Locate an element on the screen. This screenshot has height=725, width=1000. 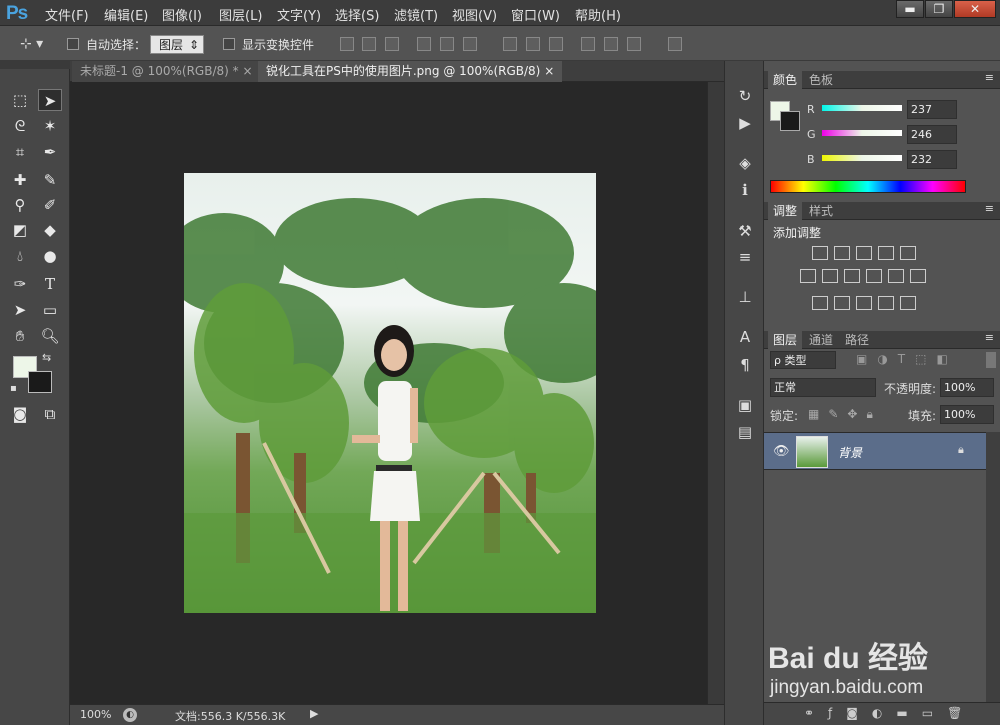
auto-select-checkbox is located at coordinates (73, 44).